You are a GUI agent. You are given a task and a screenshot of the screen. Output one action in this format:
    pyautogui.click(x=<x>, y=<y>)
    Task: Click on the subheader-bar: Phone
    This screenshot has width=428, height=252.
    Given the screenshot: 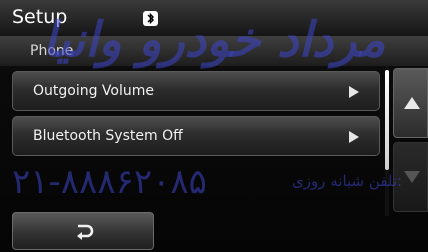 What is the action you would take?
    pyautogui.click(x=214, y=51)
    